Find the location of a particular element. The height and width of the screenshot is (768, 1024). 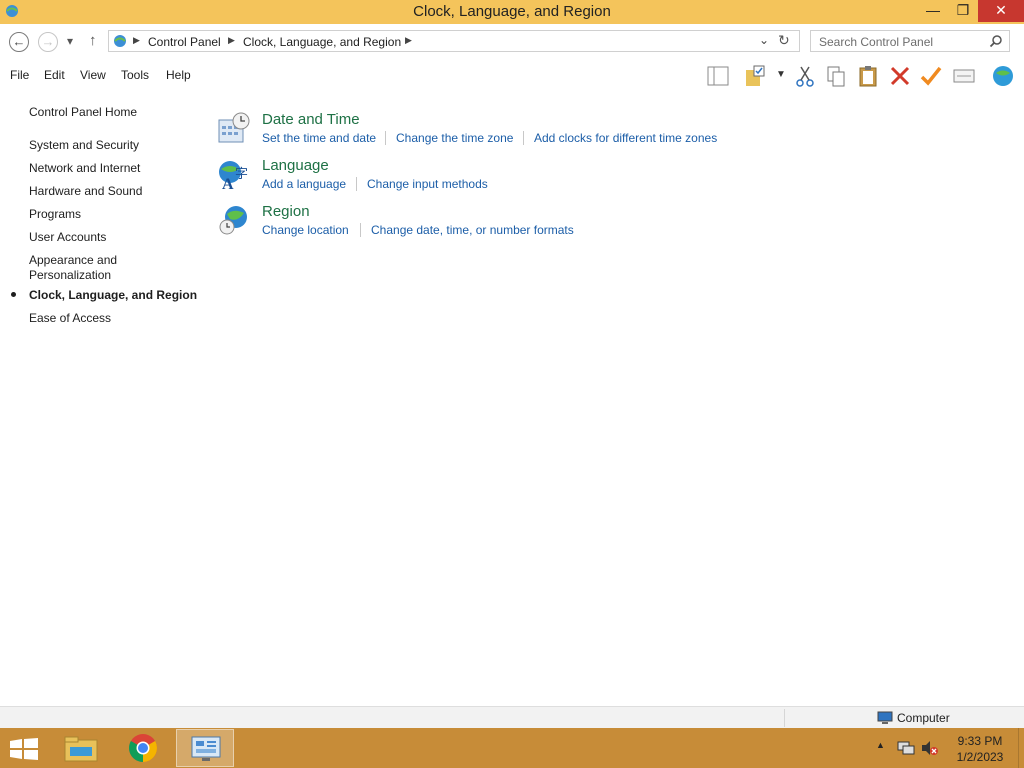

menu-edit: Edit is located at coordinates (54, 75).